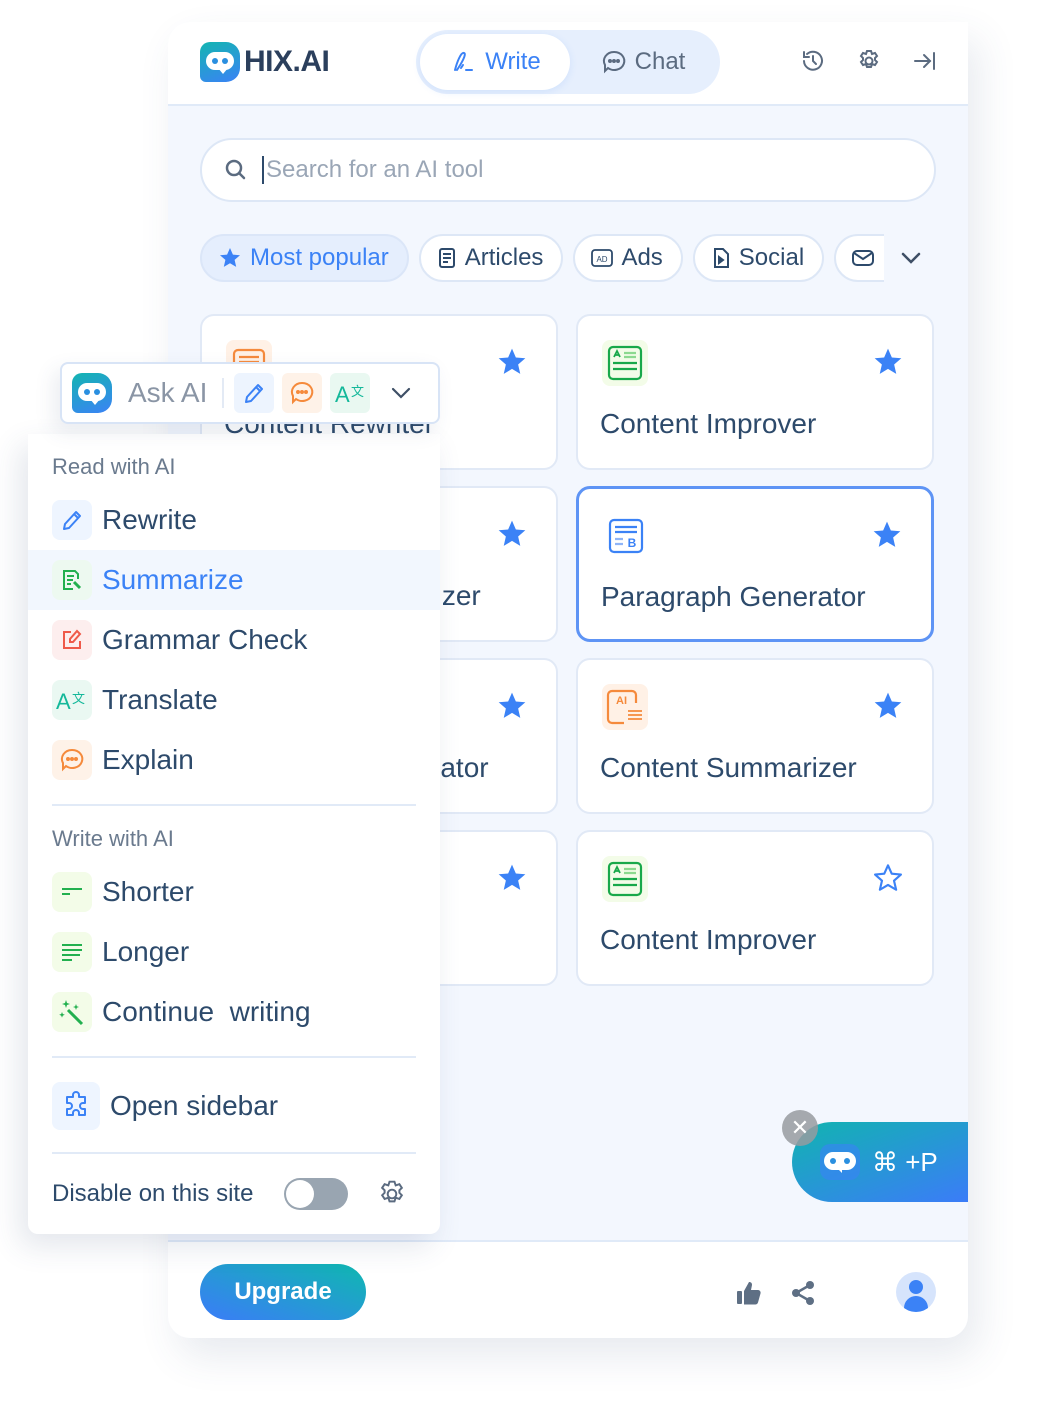 The width and height of the screenshot is (1040, 1409). I want to click on menu-item-continue-writing: Continue writing, so click(234, 1012).